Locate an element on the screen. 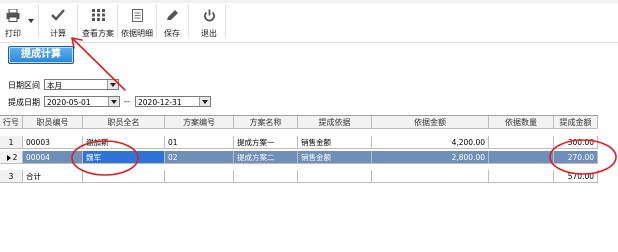 The height and width of the screenshot is (252, 618). annotation-circle-commission is located at coordinates (583, 157).